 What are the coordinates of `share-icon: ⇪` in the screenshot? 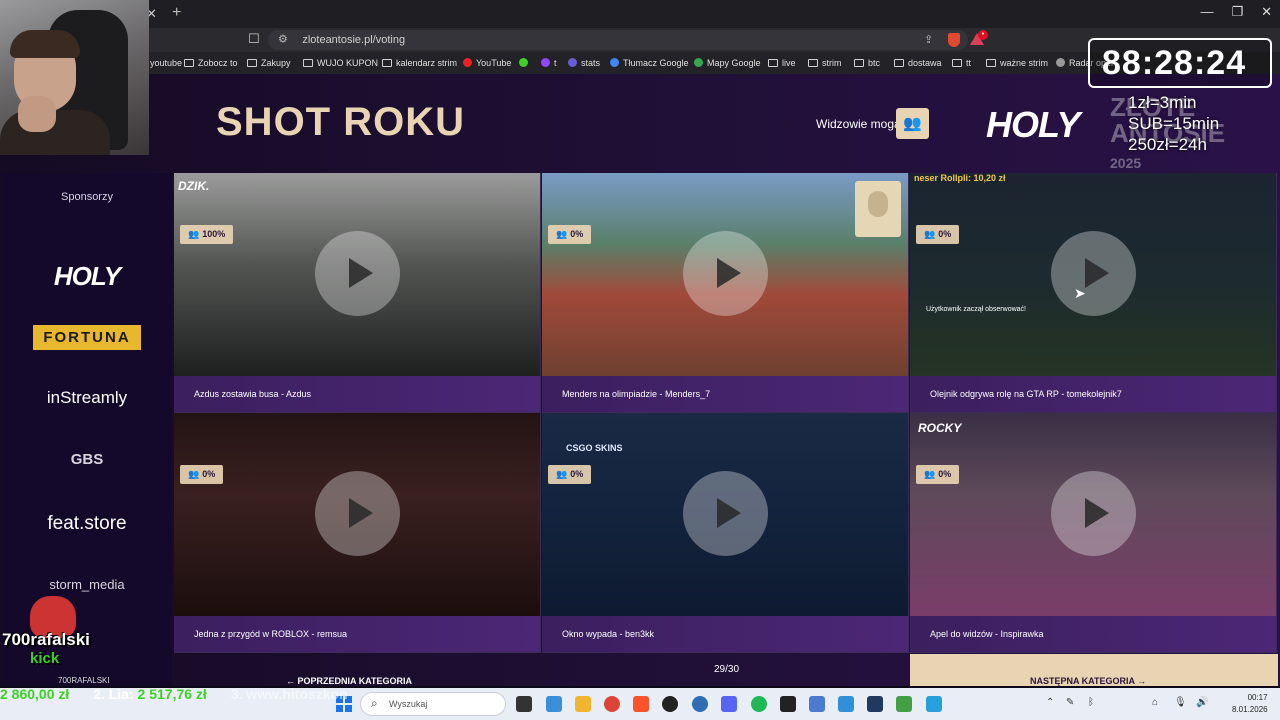 It's located at (928, 39).